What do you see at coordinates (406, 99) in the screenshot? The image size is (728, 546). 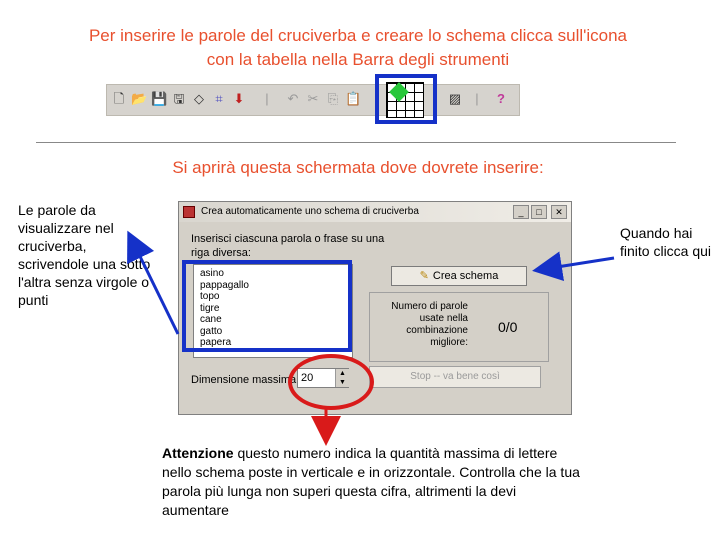 I see `toolbar-icon-highlight` at bounding box center [406, 99].